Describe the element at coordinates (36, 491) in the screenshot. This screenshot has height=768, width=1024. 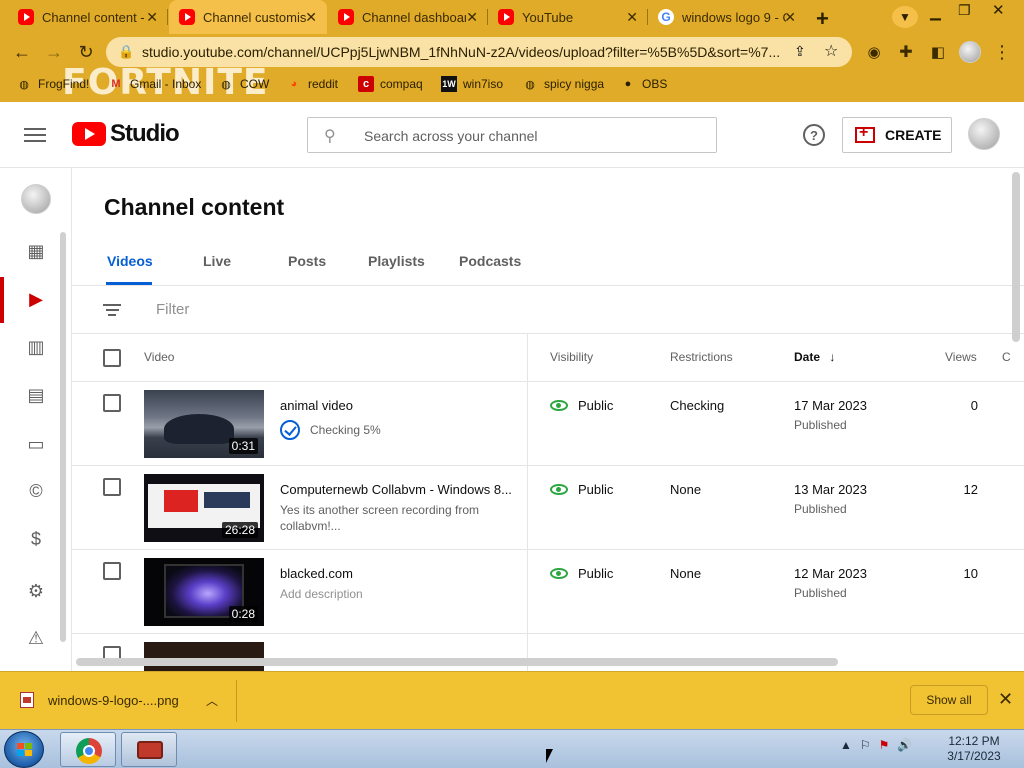
I see `copyright-icon: ©` at that location.